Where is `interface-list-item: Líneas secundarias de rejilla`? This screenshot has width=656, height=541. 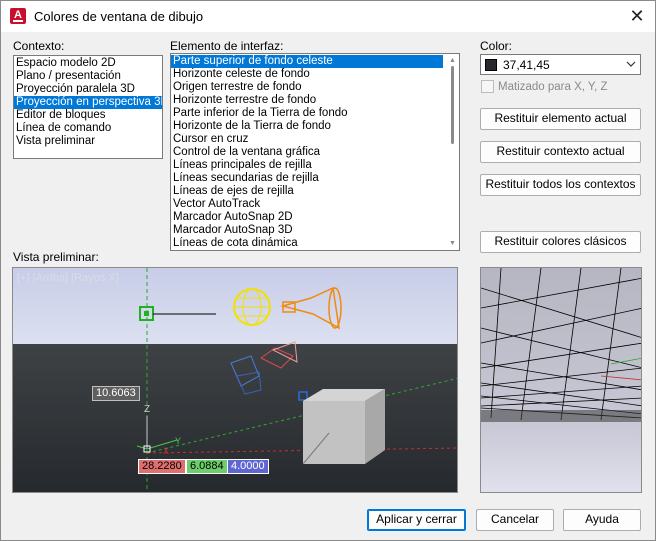 interface-list-item: Líneas secundarias de rejilla is located at coordinates (307, 178).